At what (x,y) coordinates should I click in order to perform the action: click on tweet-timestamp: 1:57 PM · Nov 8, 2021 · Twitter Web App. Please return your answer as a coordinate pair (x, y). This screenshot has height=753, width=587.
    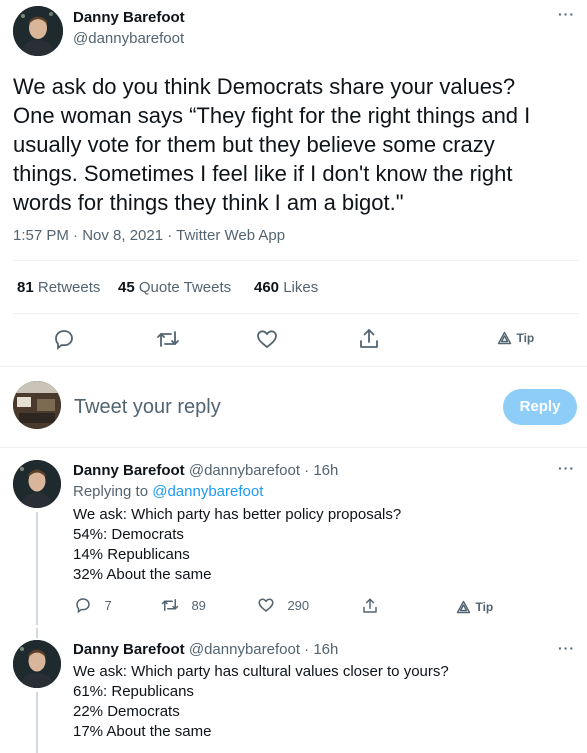
    Looking at the image, I should click on (149, 235).